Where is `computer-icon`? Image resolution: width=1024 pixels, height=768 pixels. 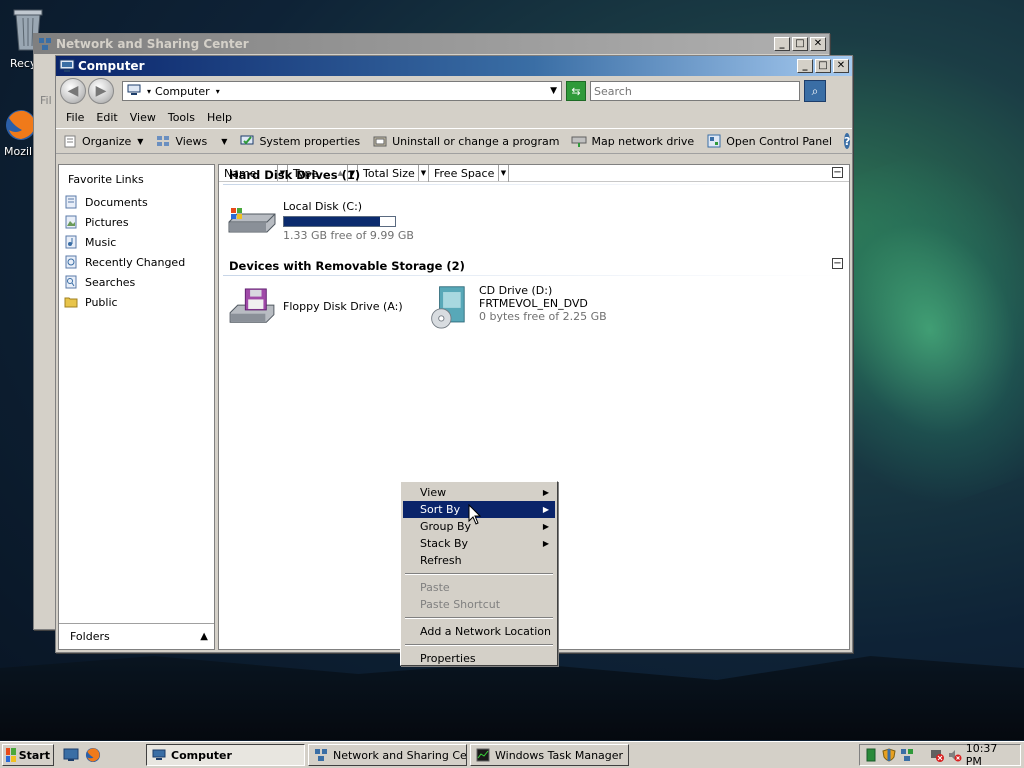
computer-icon is located at coordinates (67, 66).